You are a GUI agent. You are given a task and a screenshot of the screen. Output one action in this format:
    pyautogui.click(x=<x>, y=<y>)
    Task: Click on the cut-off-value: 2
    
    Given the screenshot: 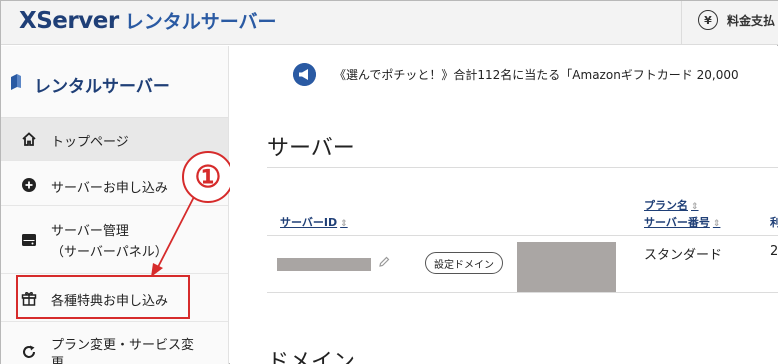 What is the action you would take?
    pyautogui.click(x=774, y=251)
    